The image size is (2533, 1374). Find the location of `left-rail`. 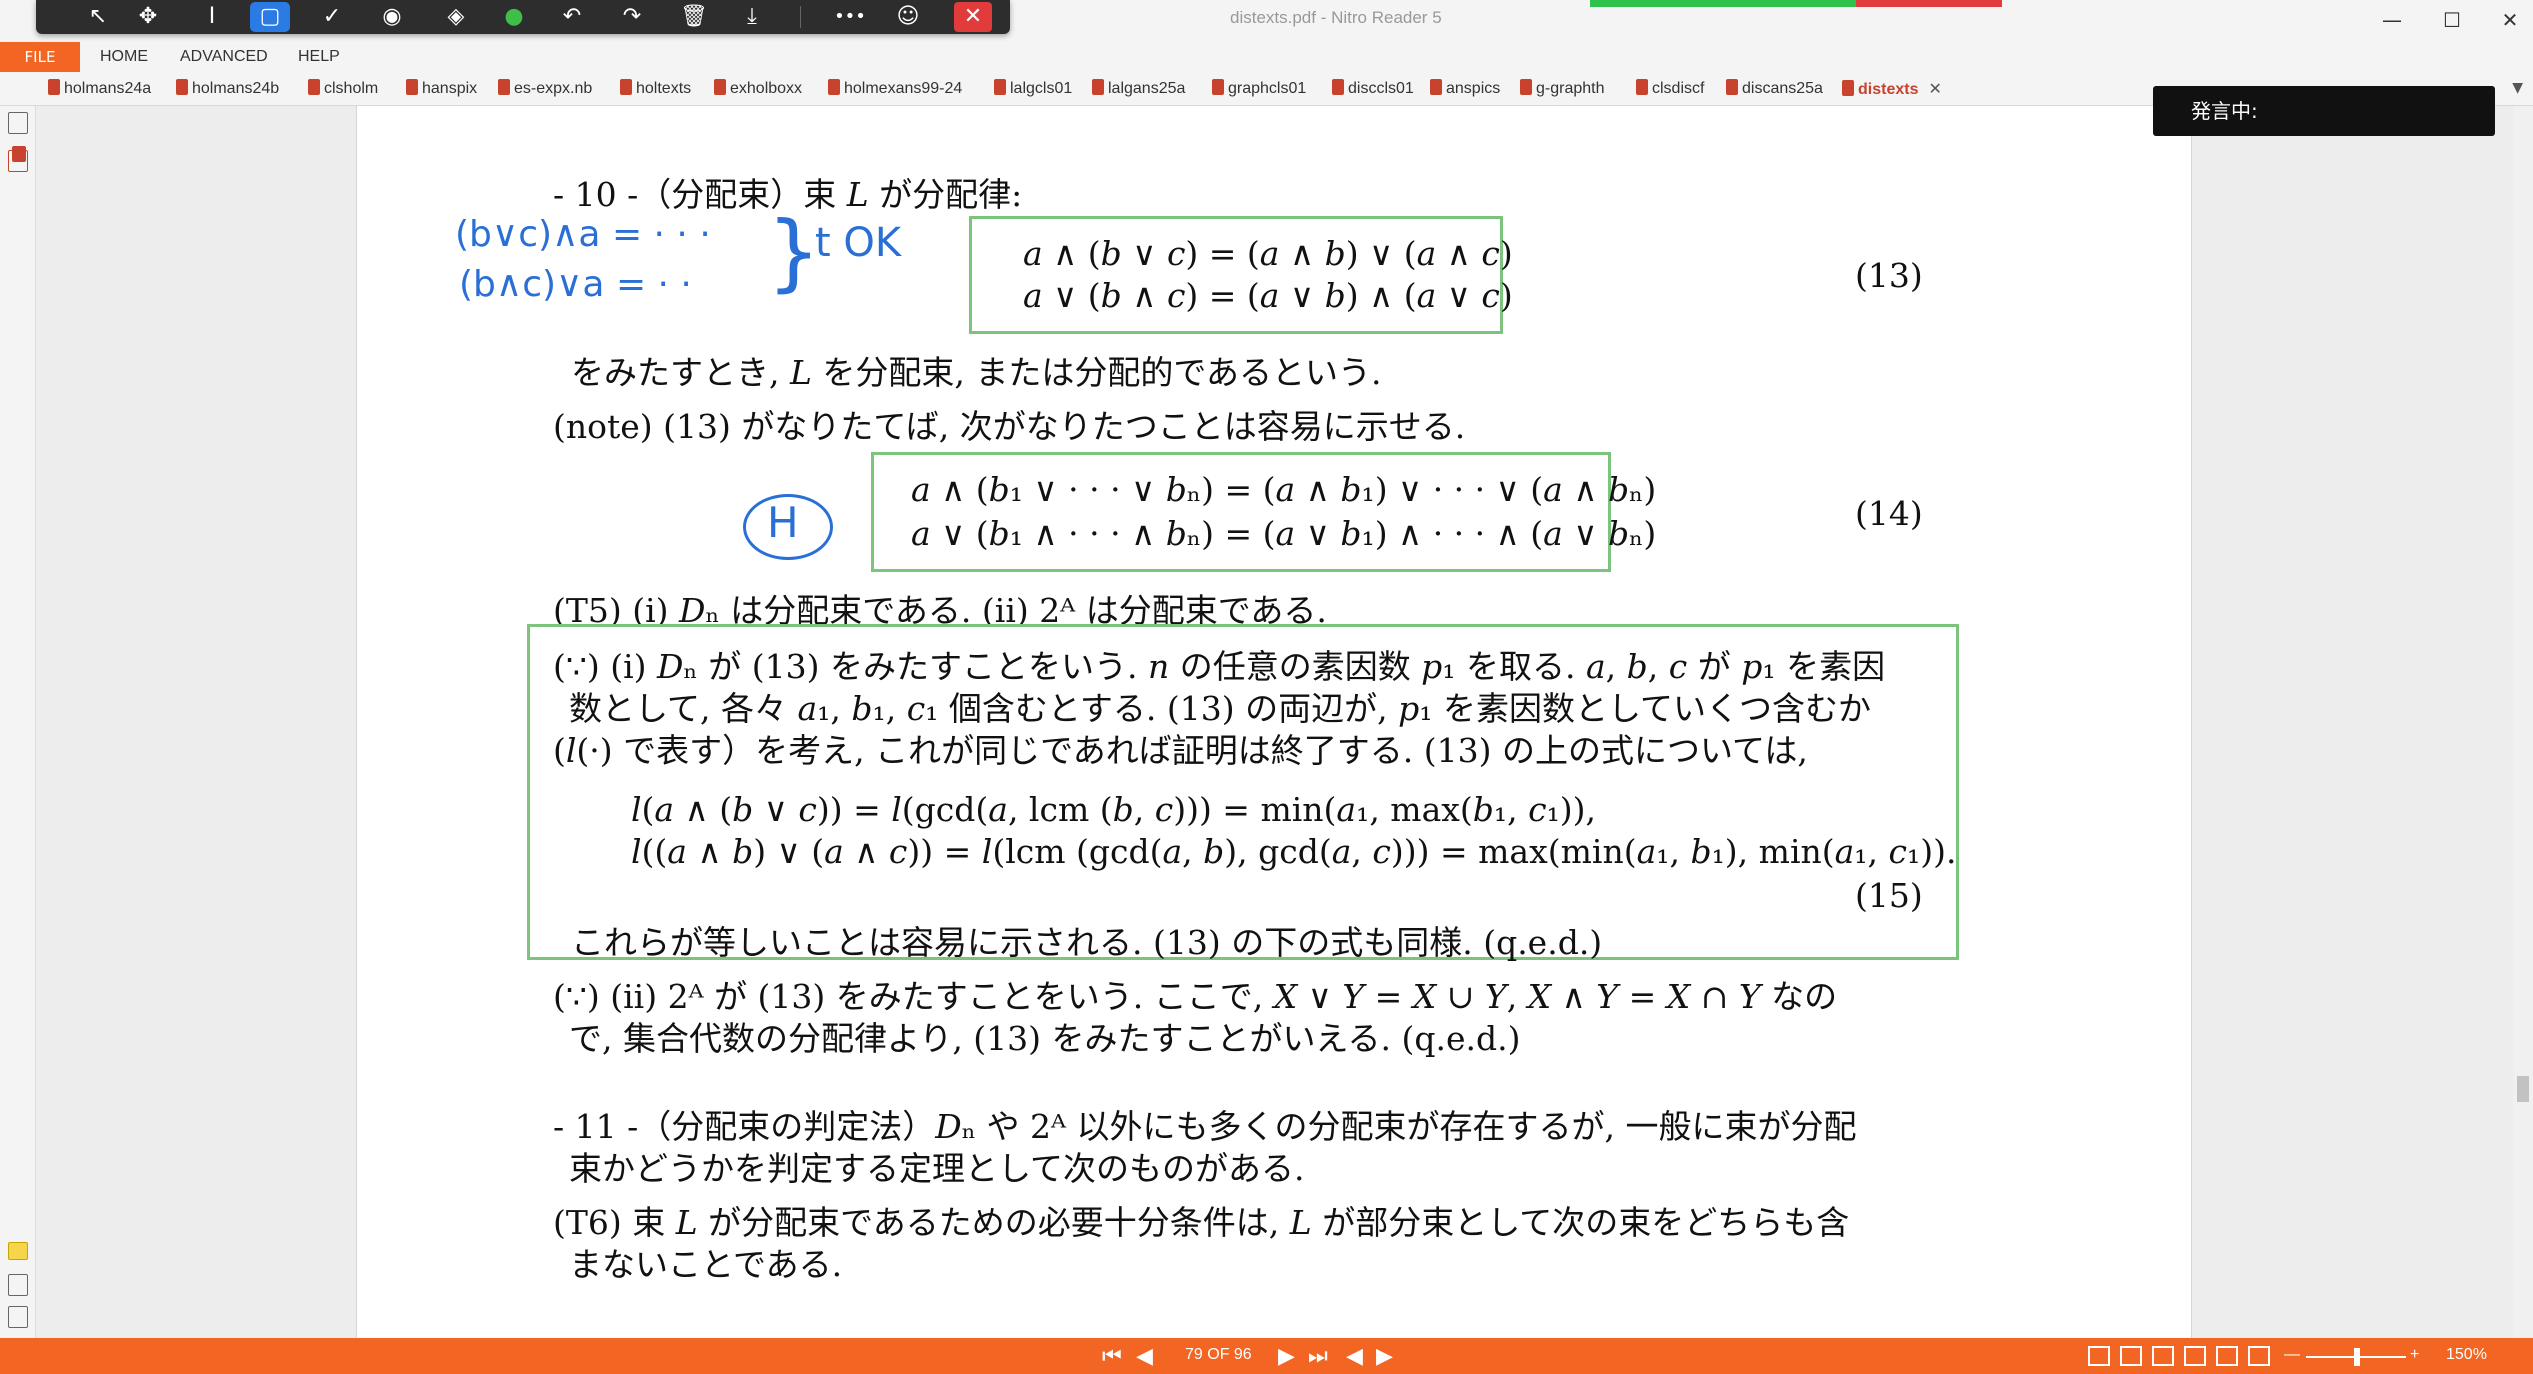

left-rail is located at coordinates (18, 722).